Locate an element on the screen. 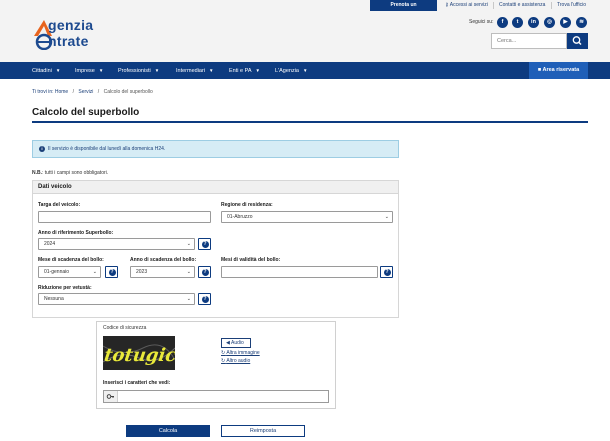  logo-text-top: genzia is located at coordinates (71, 25).